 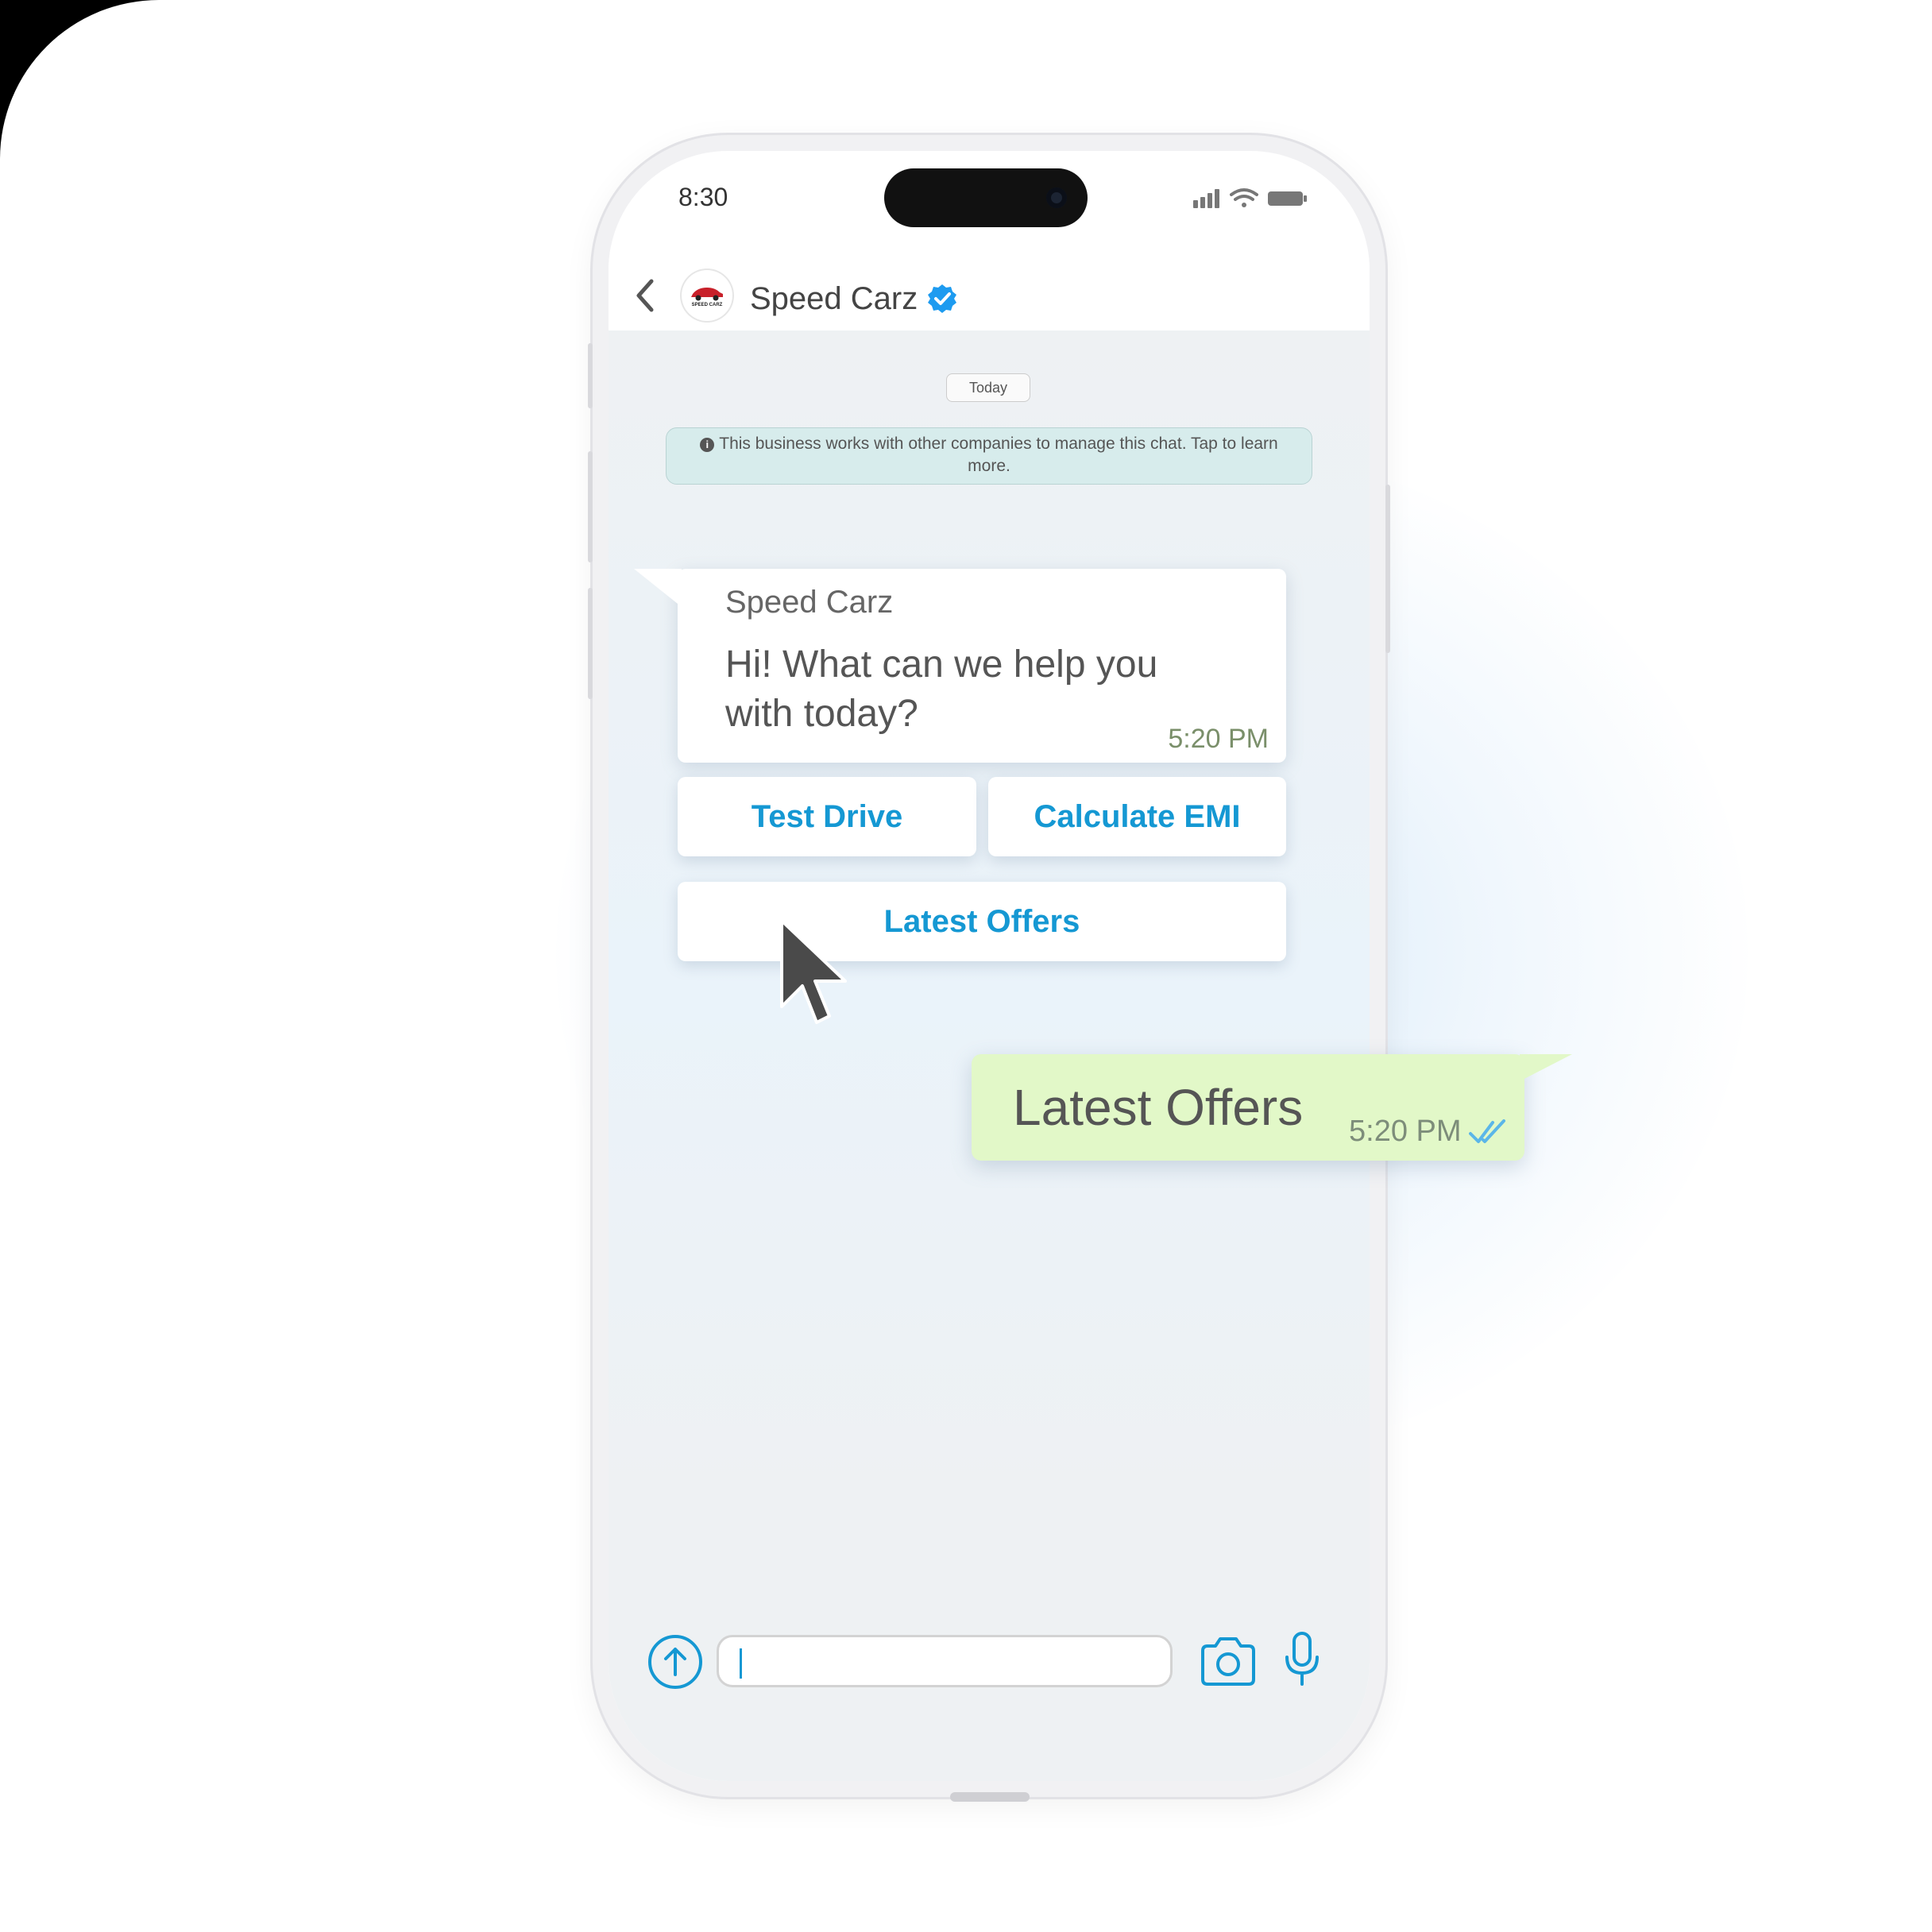 I want to click on status-icons, so click(x=1250, y=198).